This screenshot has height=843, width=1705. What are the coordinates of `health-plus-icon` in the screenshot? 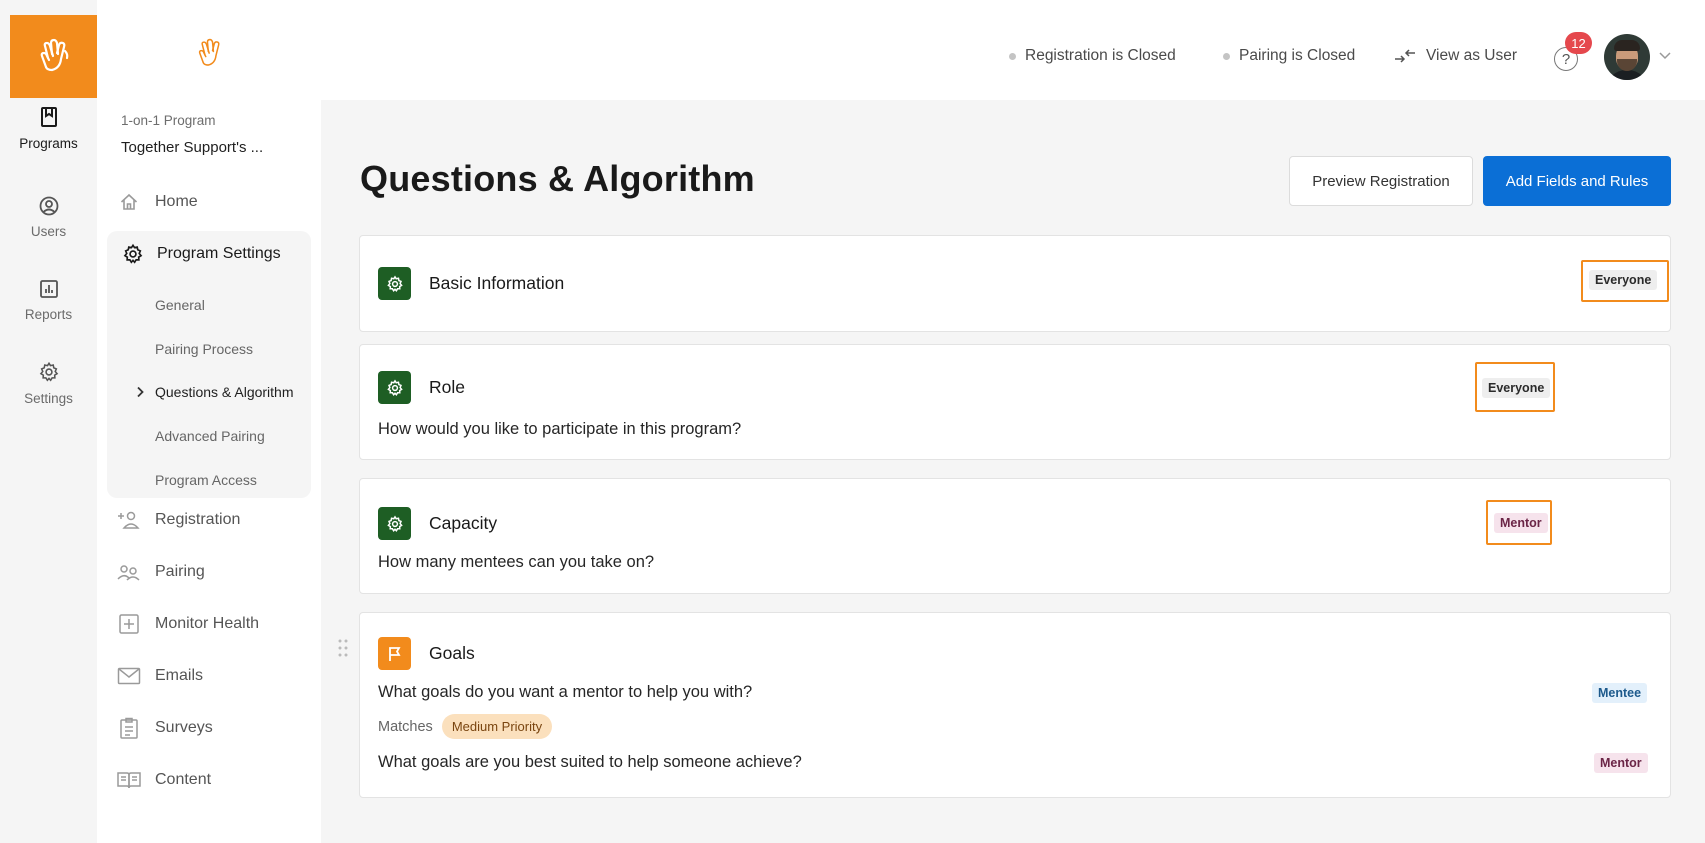 It's located at (129, 624).